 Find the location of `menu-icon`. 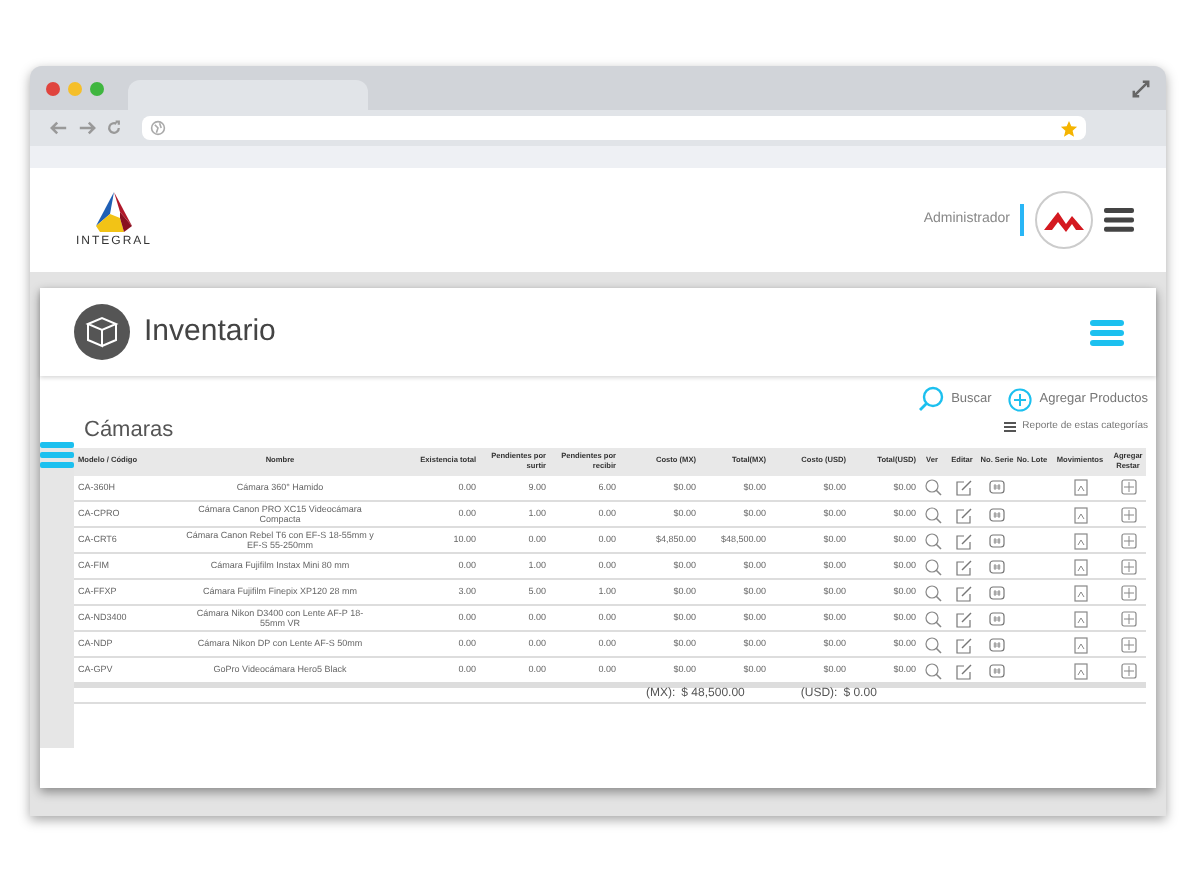

menu-icon is located at coordinates (1119, 220).